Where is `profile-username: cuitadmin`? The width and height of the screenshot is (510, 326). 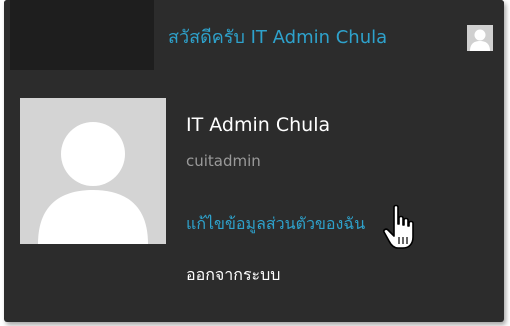 profile-username: cuitadmin is located at coordinates (223, 161).